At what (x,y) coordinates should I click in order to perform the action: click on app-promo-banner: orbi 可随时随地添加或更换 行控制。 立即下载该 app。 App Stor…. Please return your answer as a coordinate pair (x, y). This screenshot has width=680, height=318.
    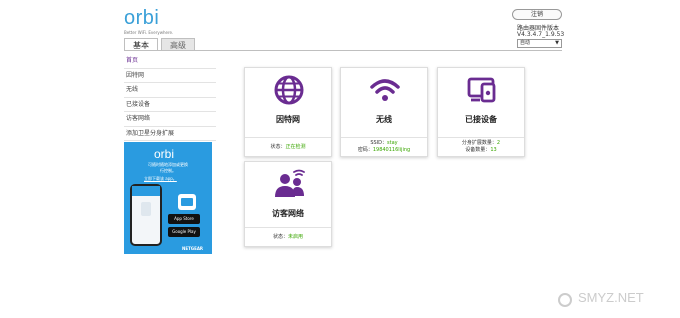
    Looking at the image, I should click on (168, 198).